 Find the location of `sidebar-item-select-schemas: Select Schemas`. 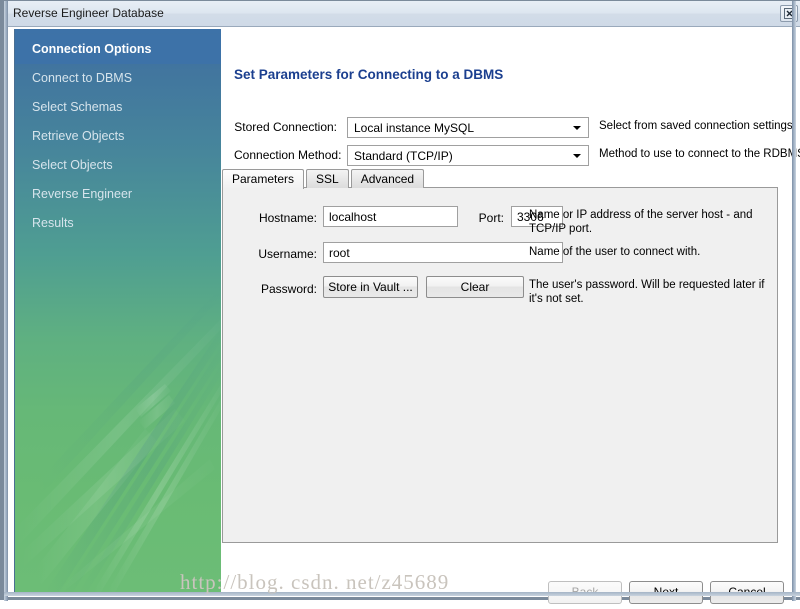

sidebar-item-select-schemas: Select Schemas is located at coordinates (118, 107).